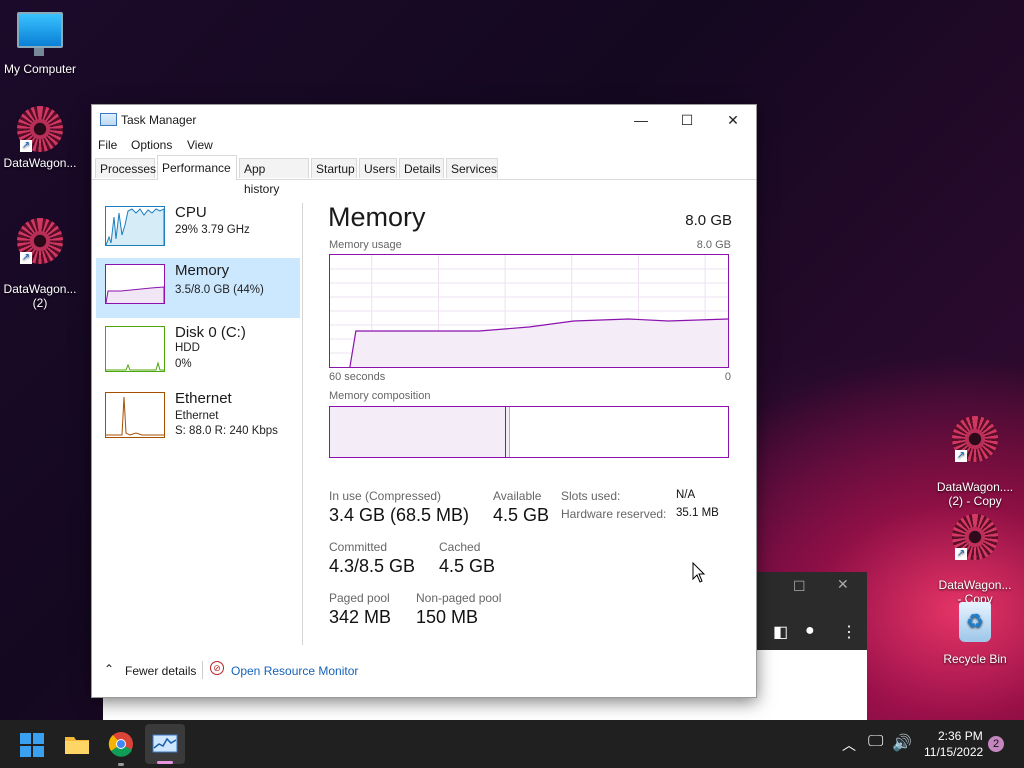 The width and height of the screenshot is (1024, 768). I want to click on memory-total: 8.0 GB, so click(708, 220).